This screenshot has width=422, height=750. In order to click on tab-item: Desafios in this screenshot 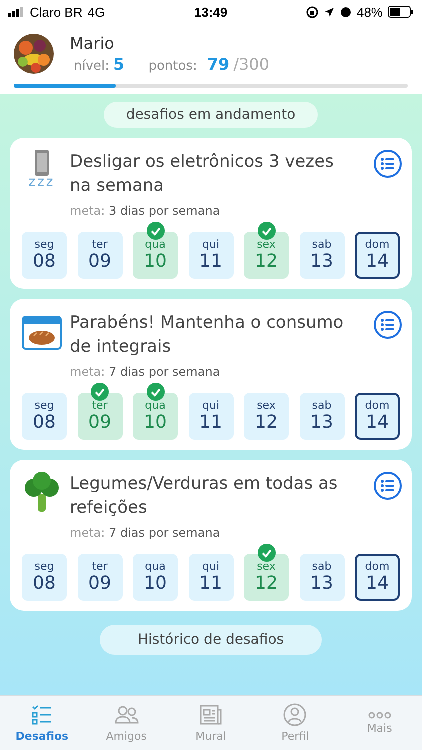, I will do `click(42, 723)`.